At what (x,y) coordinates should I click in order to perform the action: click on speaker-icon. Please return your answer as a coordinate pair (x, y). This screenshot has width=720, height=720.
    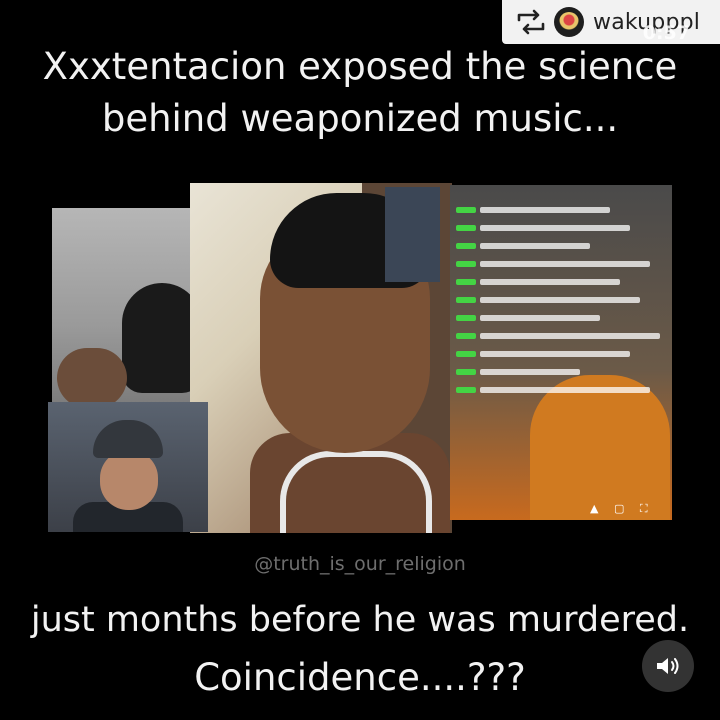
    Looking at the image, I should click on (668, 666).